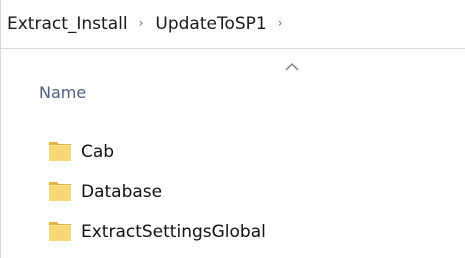  I want to click on list-item-label: ExtractSettingsGlobal, so click(173, 232).